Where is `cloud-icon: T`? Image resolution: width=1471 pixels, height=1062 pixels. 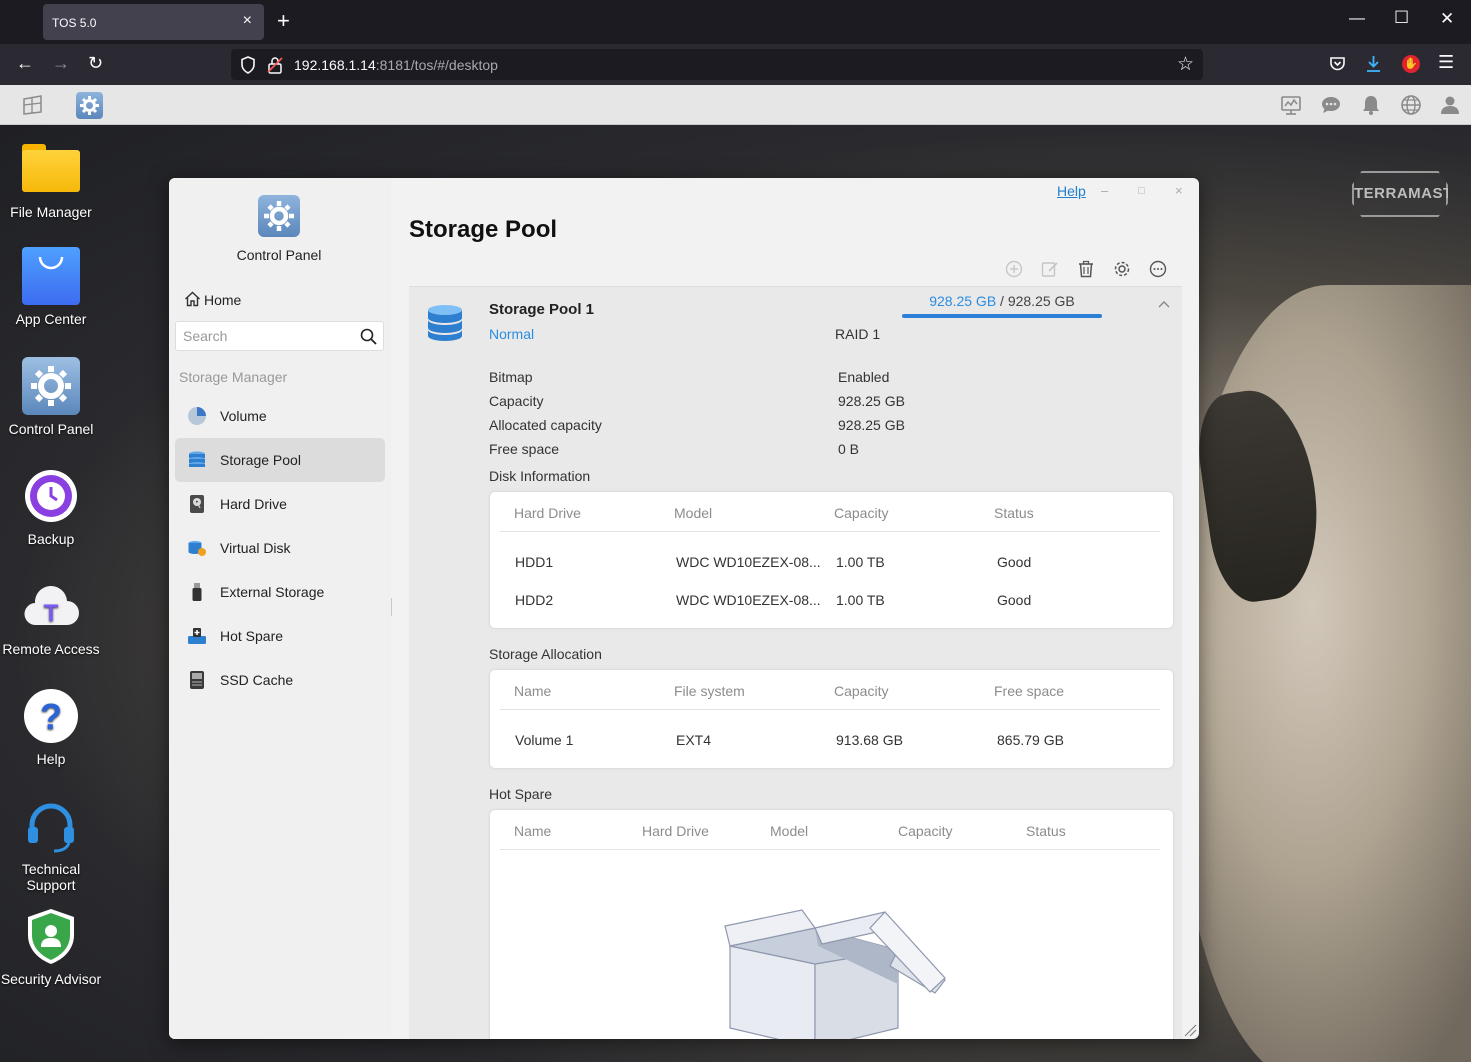 cloud-icon: T is located at coordinates (51, 606).